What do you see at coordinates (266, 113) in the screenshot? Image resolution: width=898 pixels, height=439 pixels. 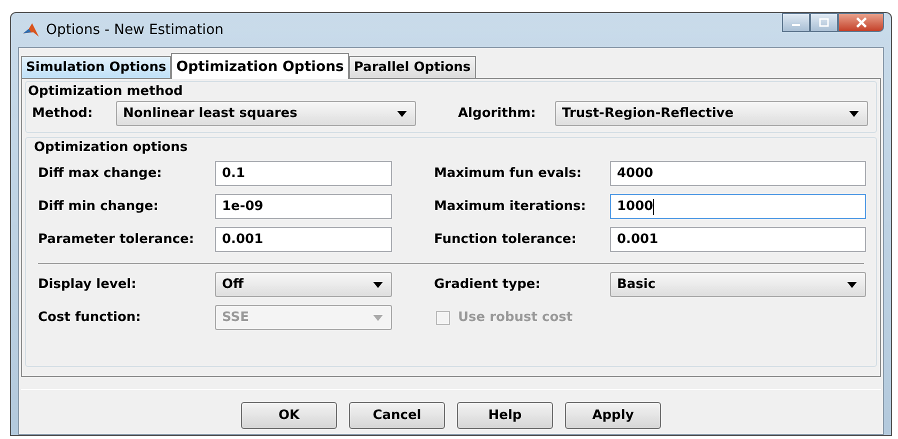 I see `method-dropdown: Nonlinear least squares` at bounding box center [266, 113].